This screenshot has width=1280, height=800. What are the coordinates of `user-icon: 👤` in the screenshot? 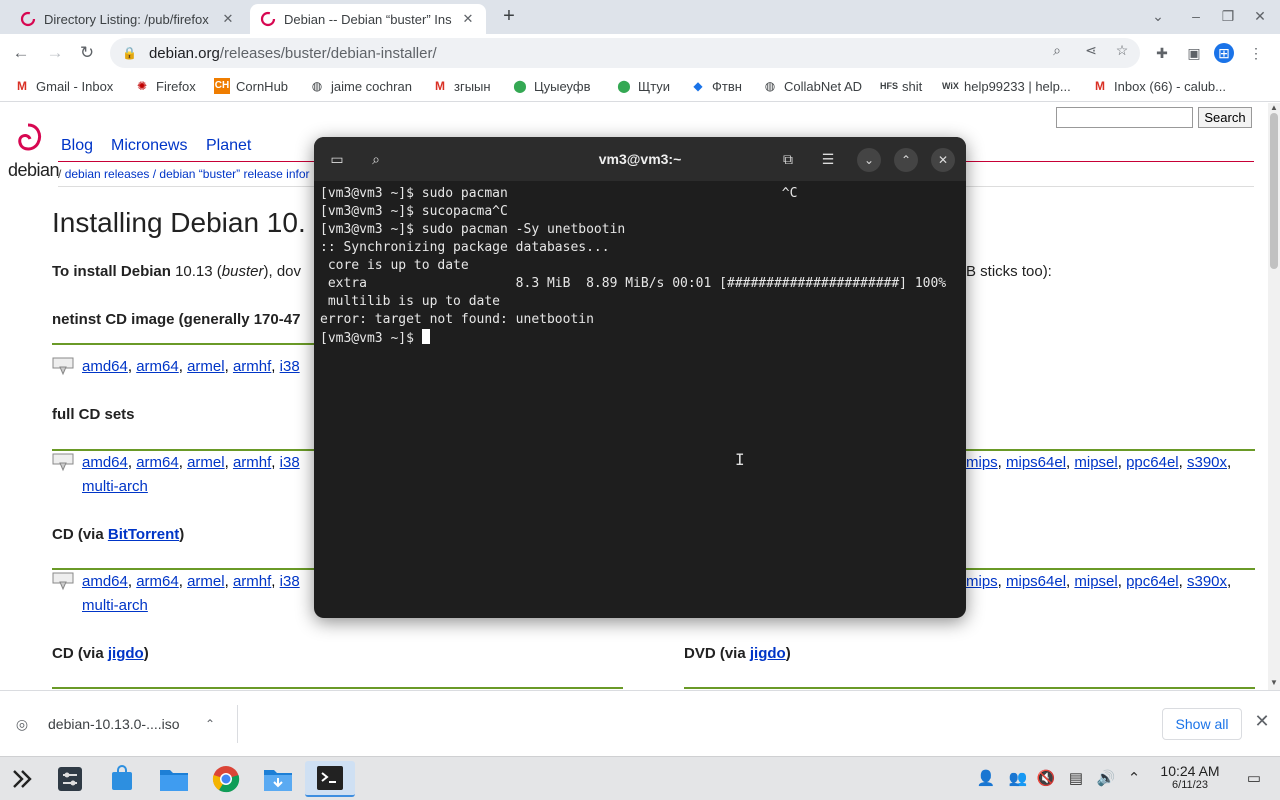 It's located at (986, 779).